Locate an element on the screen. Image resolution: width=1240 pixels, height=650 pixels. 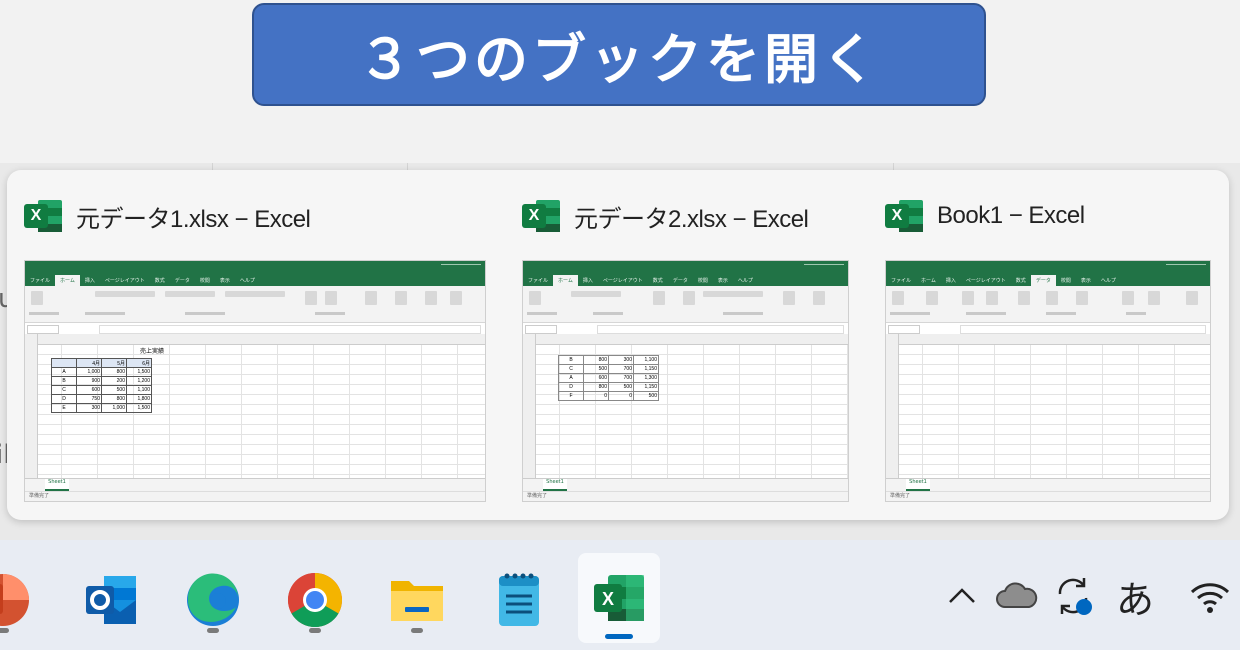
file-explorer-icon is located at coordinates (417, 601).